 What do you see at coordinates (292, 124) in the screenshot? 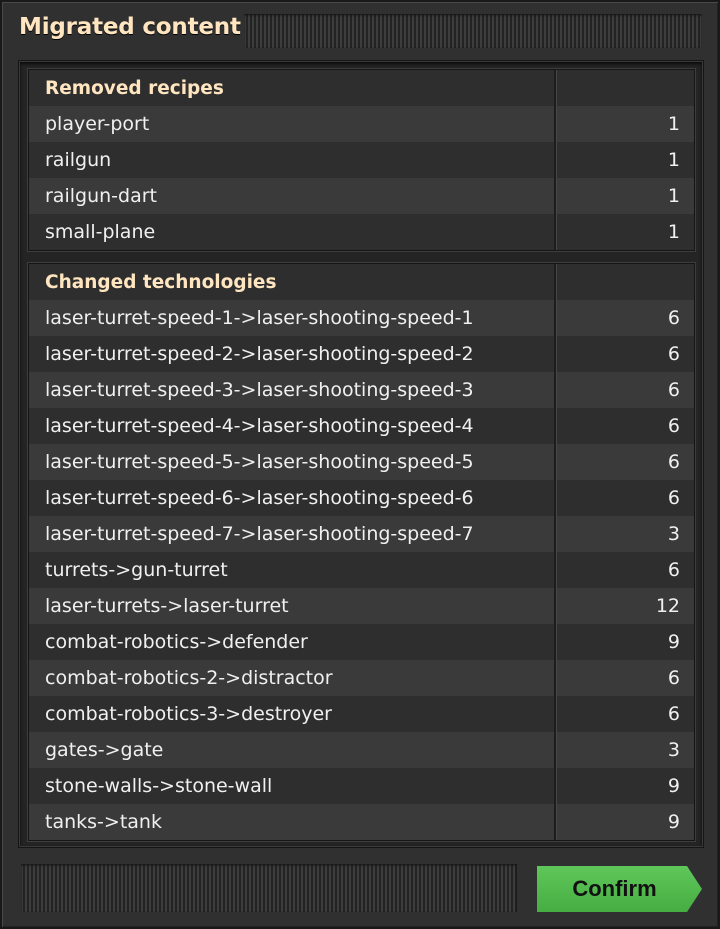
I see `row-name: player-port` at bounding box center [292, 124].